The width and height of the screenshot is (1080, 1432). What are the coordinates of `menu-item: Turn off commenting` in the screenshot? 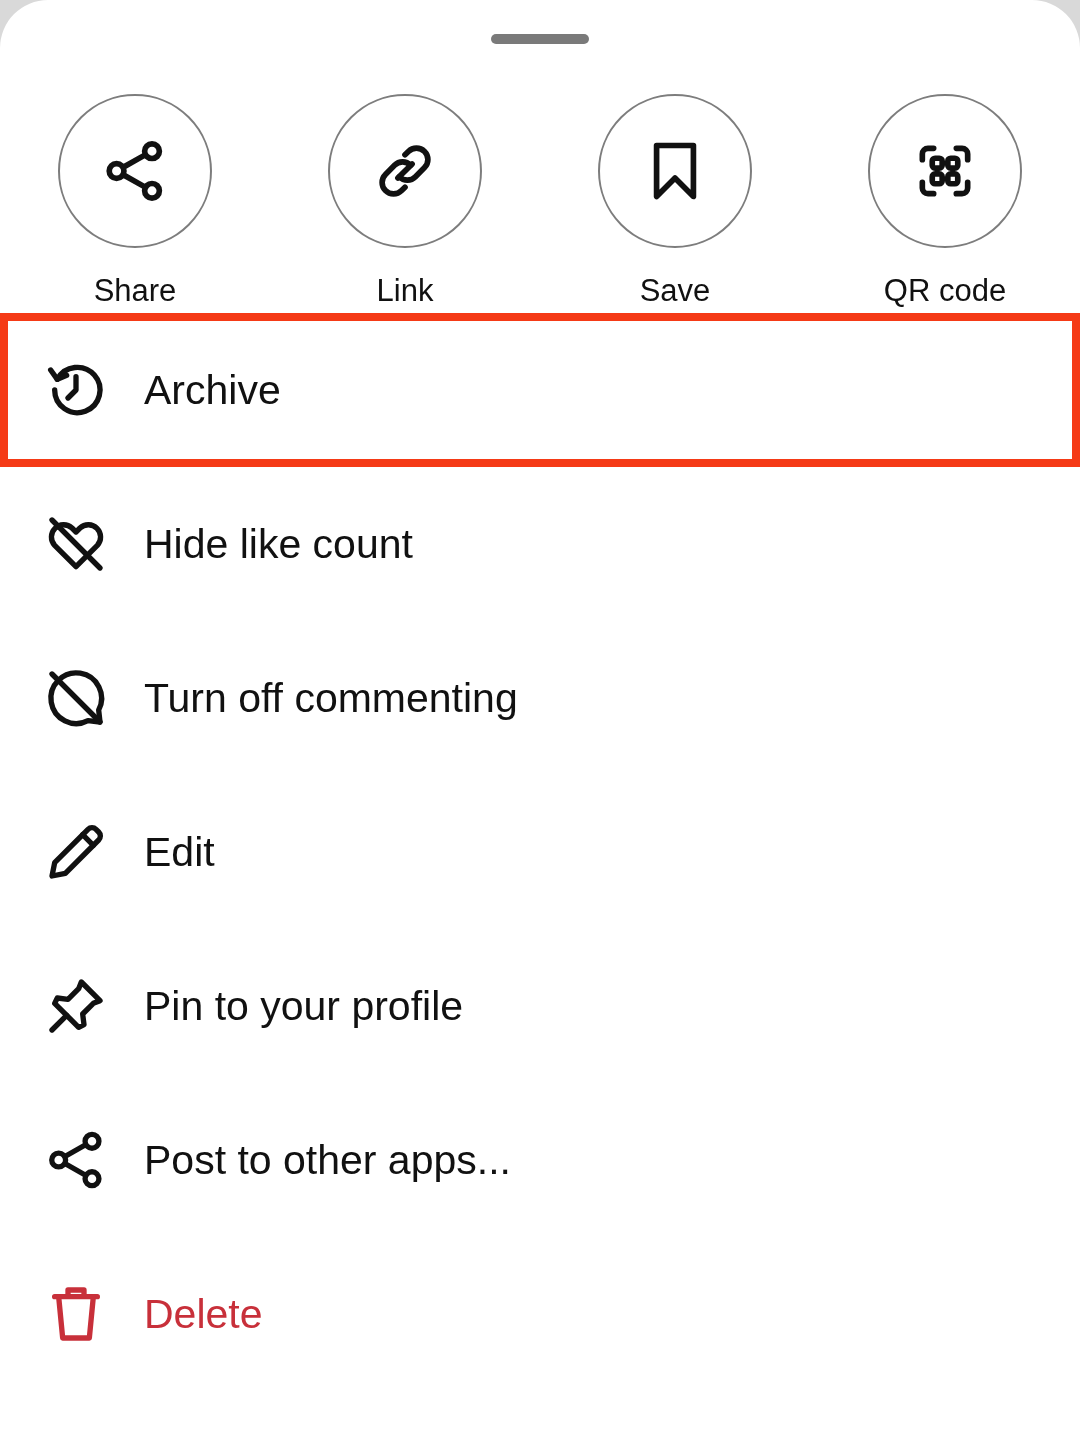 It's located at (540, 698).